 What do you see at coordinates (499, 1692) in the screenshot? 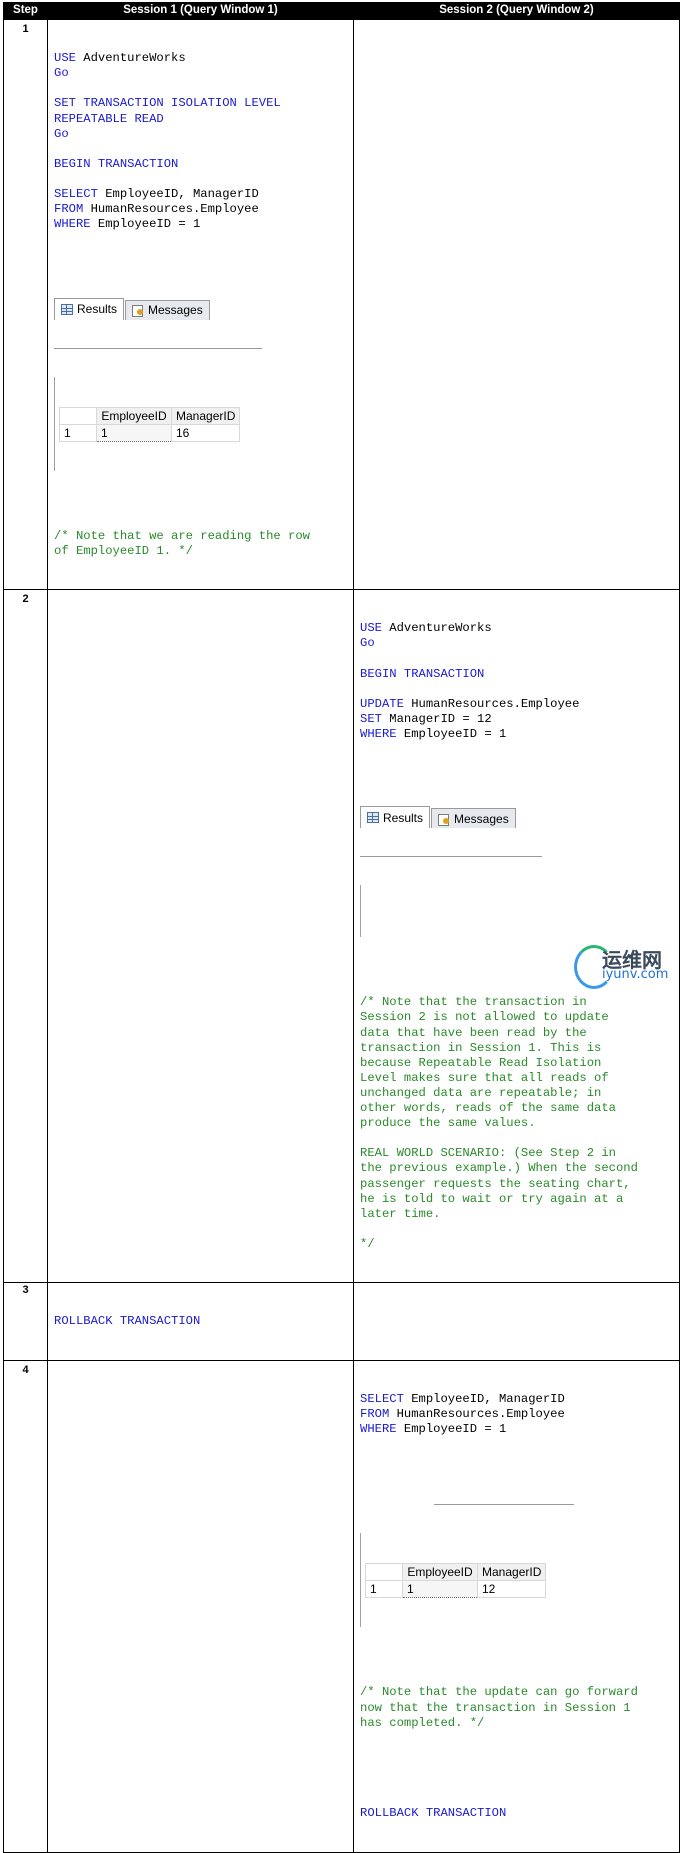
I see `comment-line: /* Note that the update can go forward` at bounding box center [499, 1692].